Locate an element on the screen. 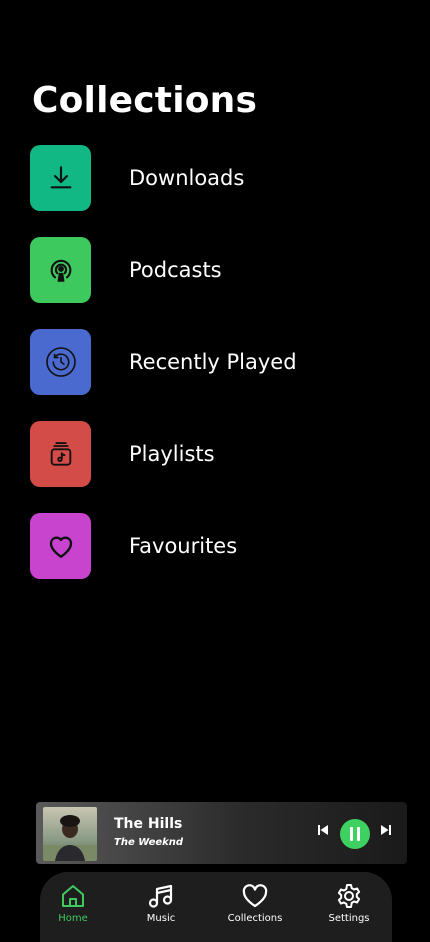 This screenshot has width=430, height=942. collection-label-recently-played: Recently Played is located at coordinates (213, 362).